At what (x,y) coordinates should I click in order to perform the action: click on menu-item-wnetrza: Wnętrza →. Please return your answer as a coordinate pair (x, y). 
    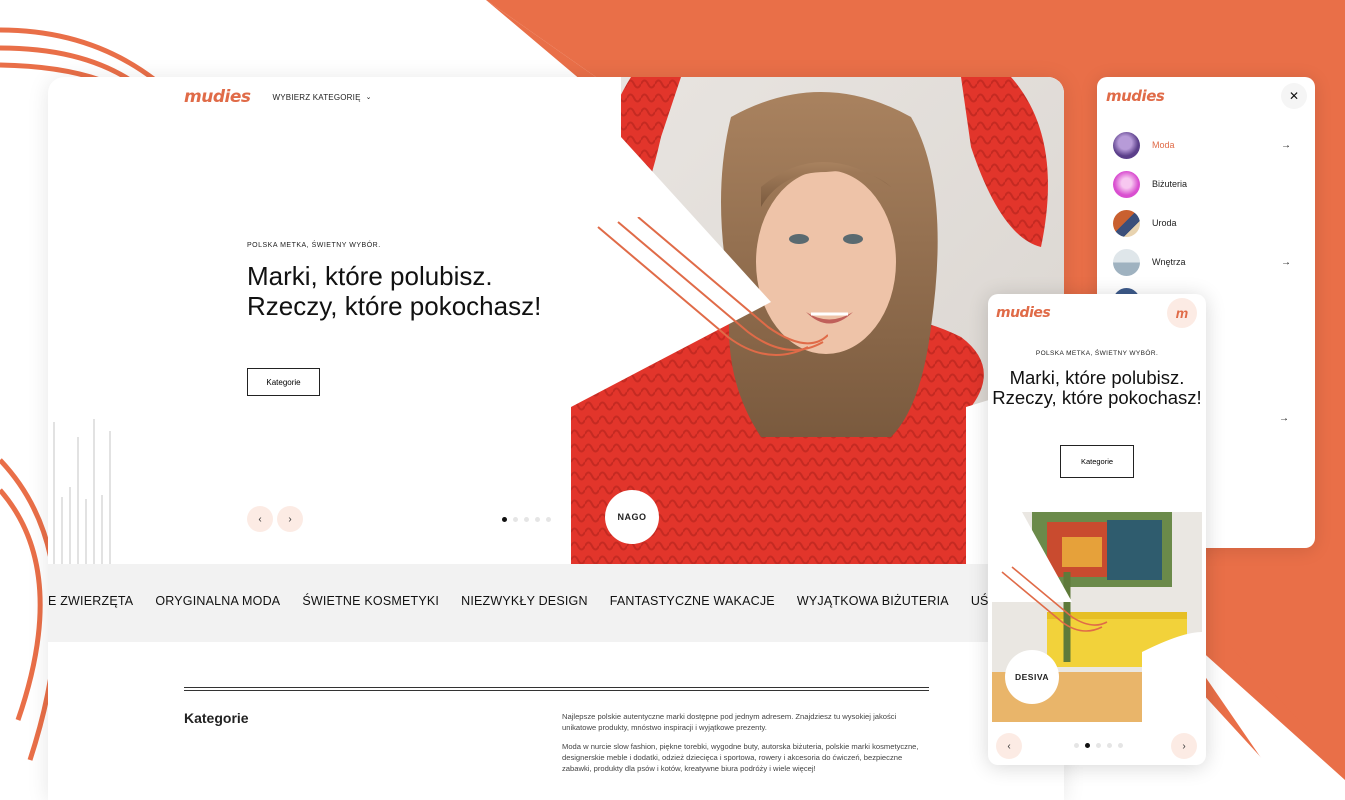
    Looking at the image, I should click on (1202, 262).